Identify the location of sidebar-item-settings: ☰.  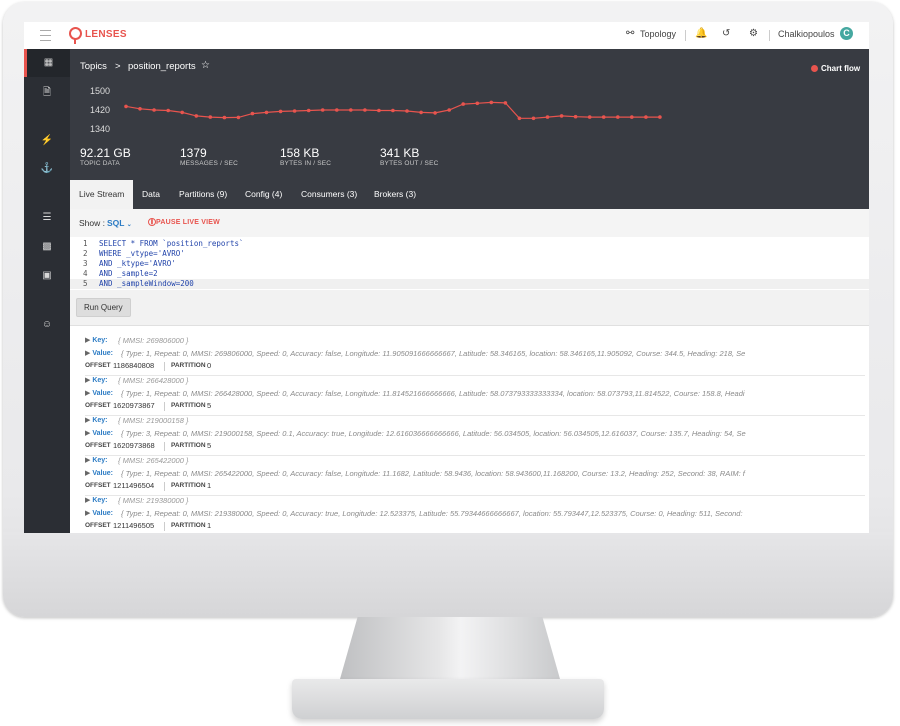
(47, 218).